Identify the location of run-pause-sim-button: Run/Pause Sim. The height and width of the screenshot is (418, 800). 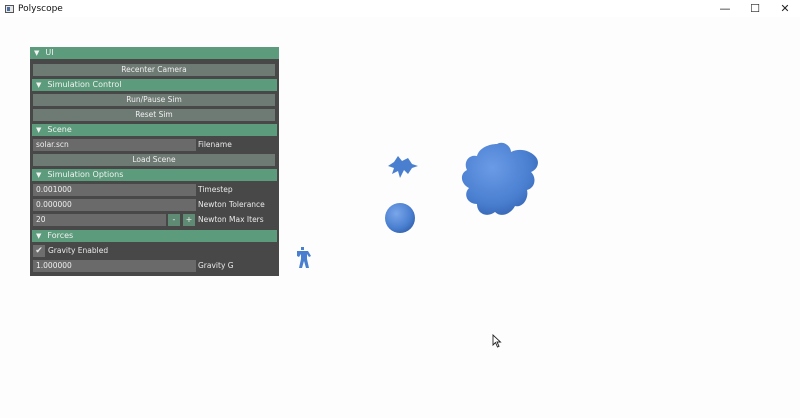
(154, 100).